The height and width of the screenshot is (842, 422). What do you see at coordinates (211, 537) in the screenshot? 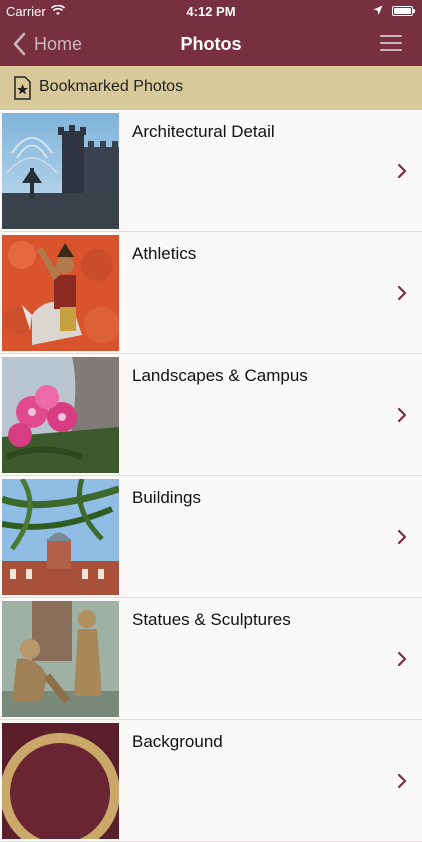
I see `list-item: Buildings` at bounding box center [211, 537].